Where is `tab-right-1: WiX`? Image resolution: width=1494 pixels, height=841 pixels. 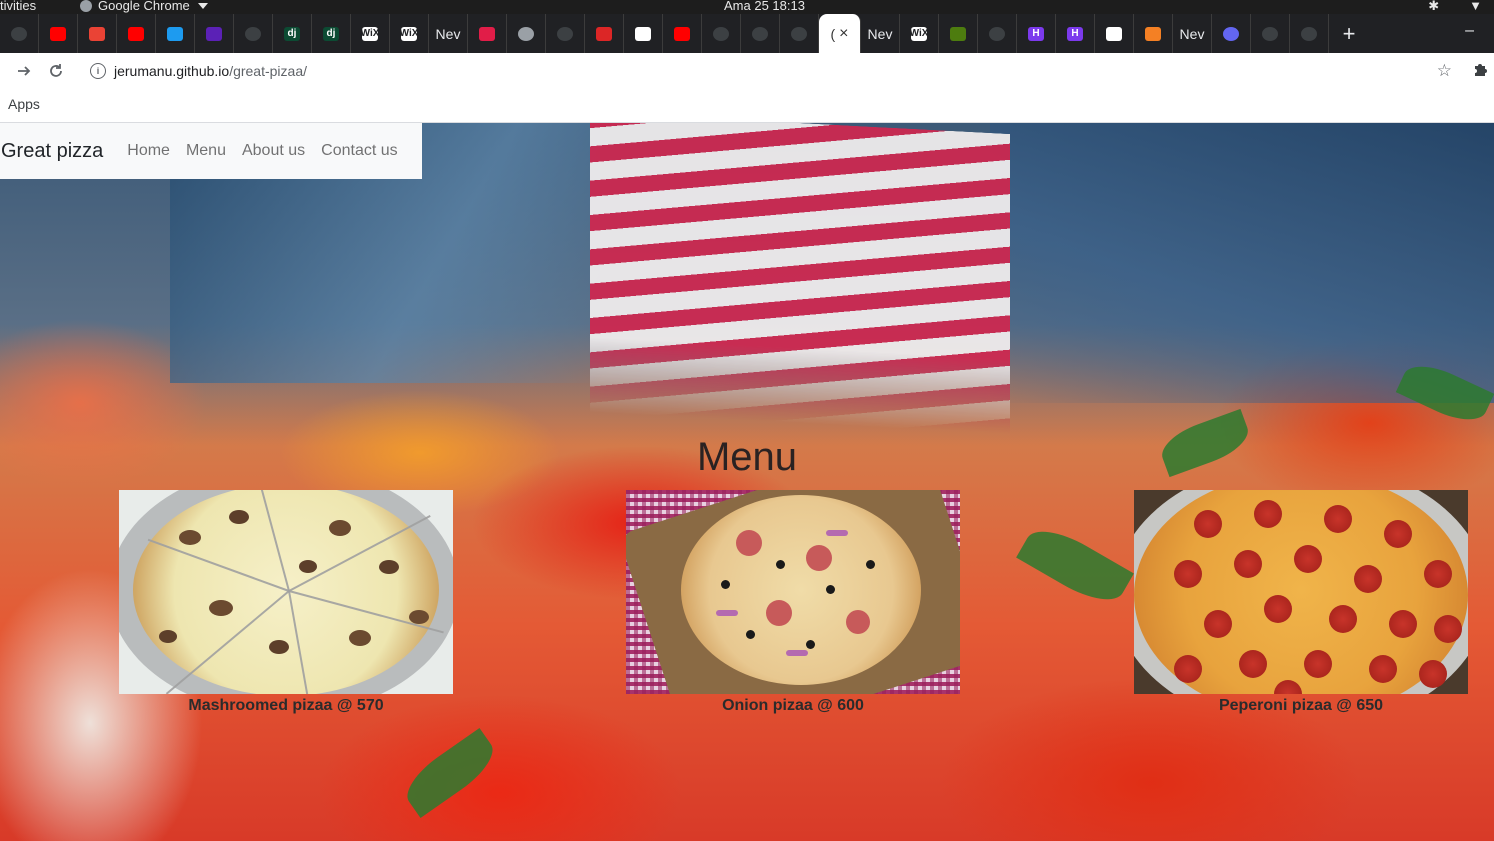
tab-right-1: WiX is located at coordinates (919, 33).